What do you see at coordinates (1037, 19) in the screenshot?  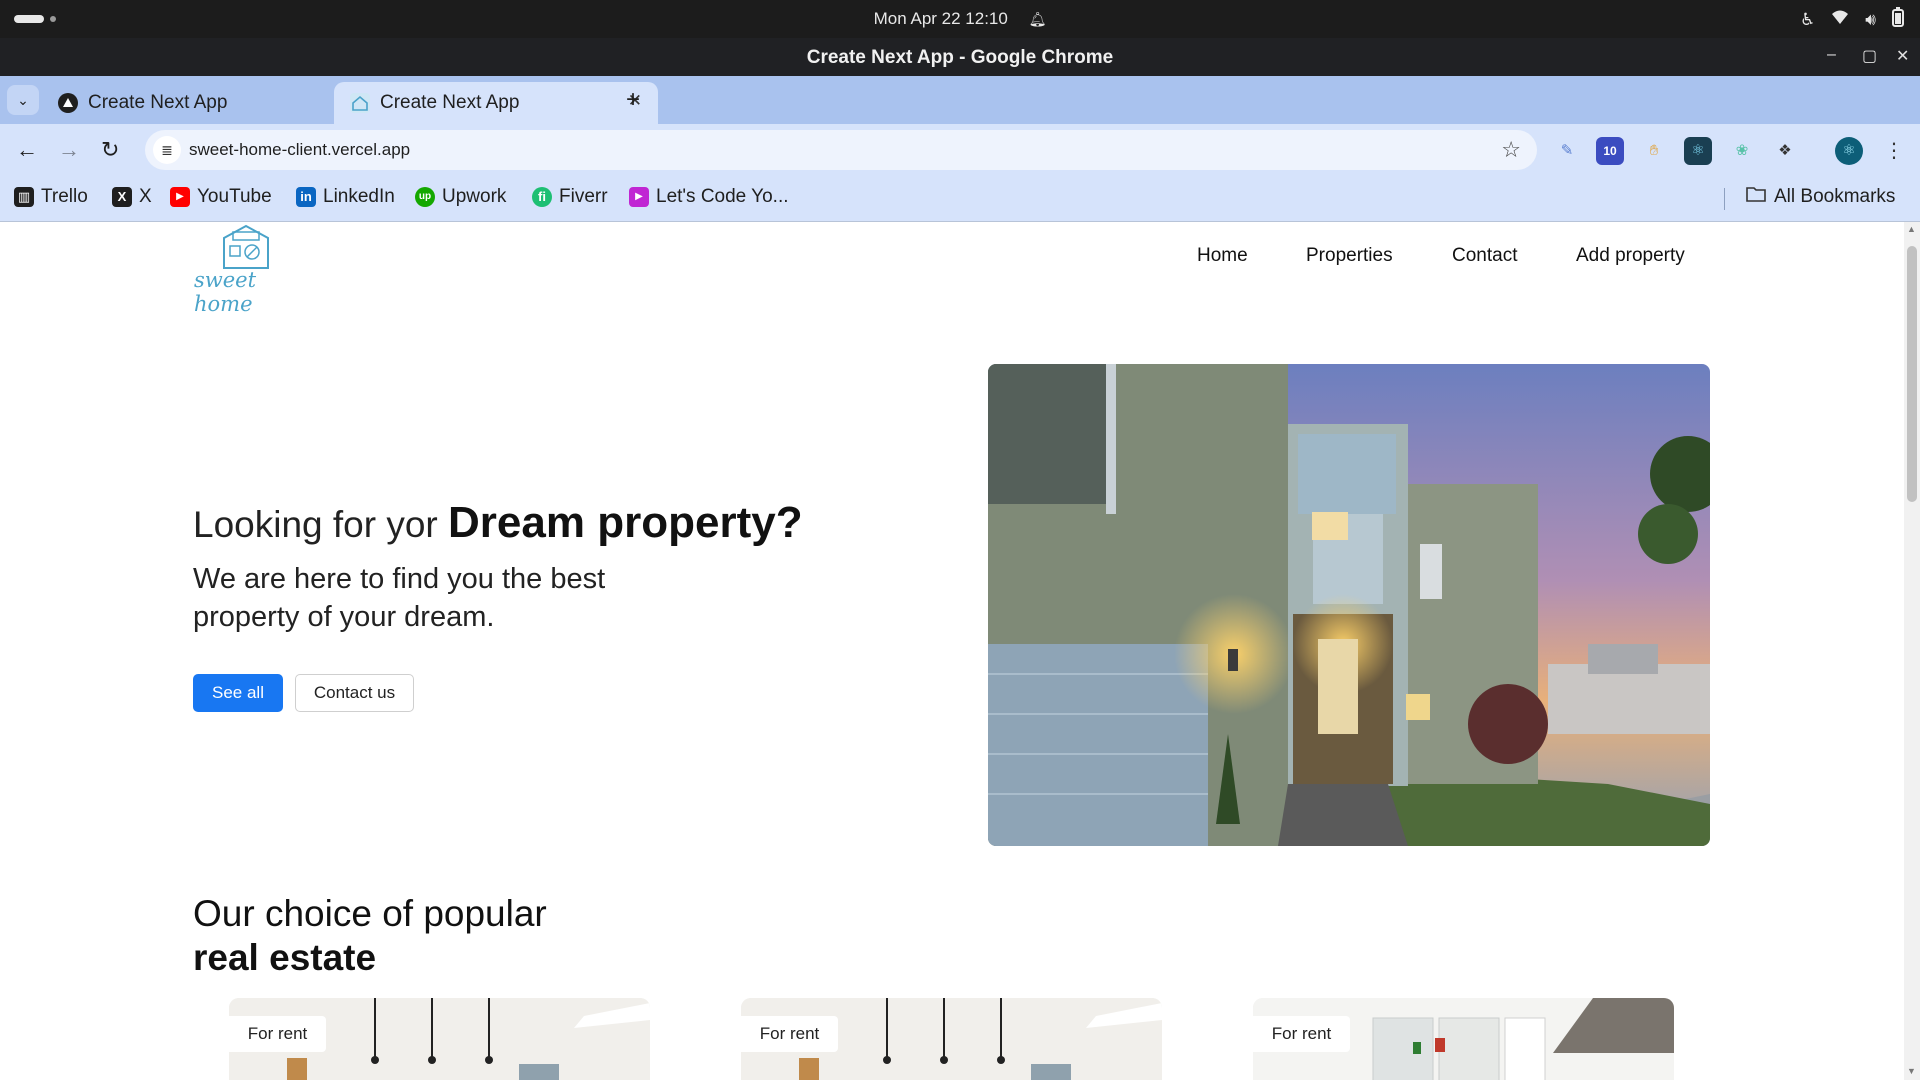 I see `bell-icon: 🔔︎` at bounding box center [1037, 19].